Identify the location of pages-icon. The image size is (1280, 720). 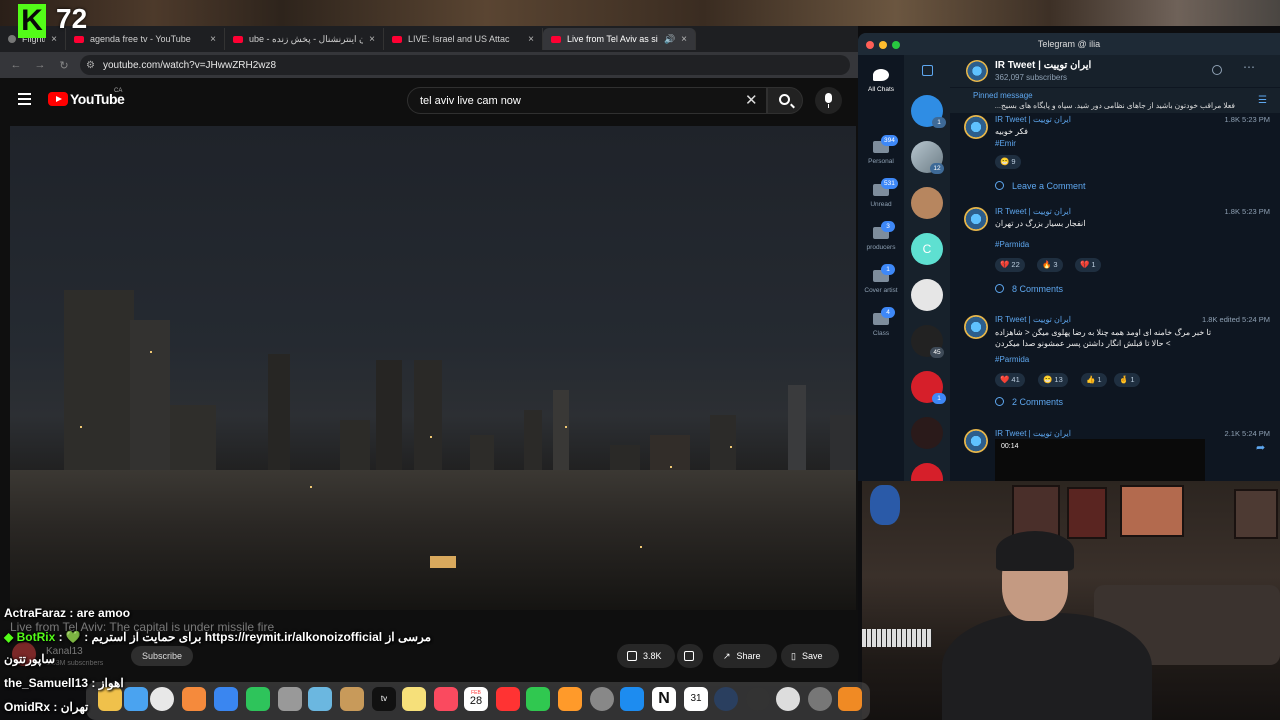
(570, 699).